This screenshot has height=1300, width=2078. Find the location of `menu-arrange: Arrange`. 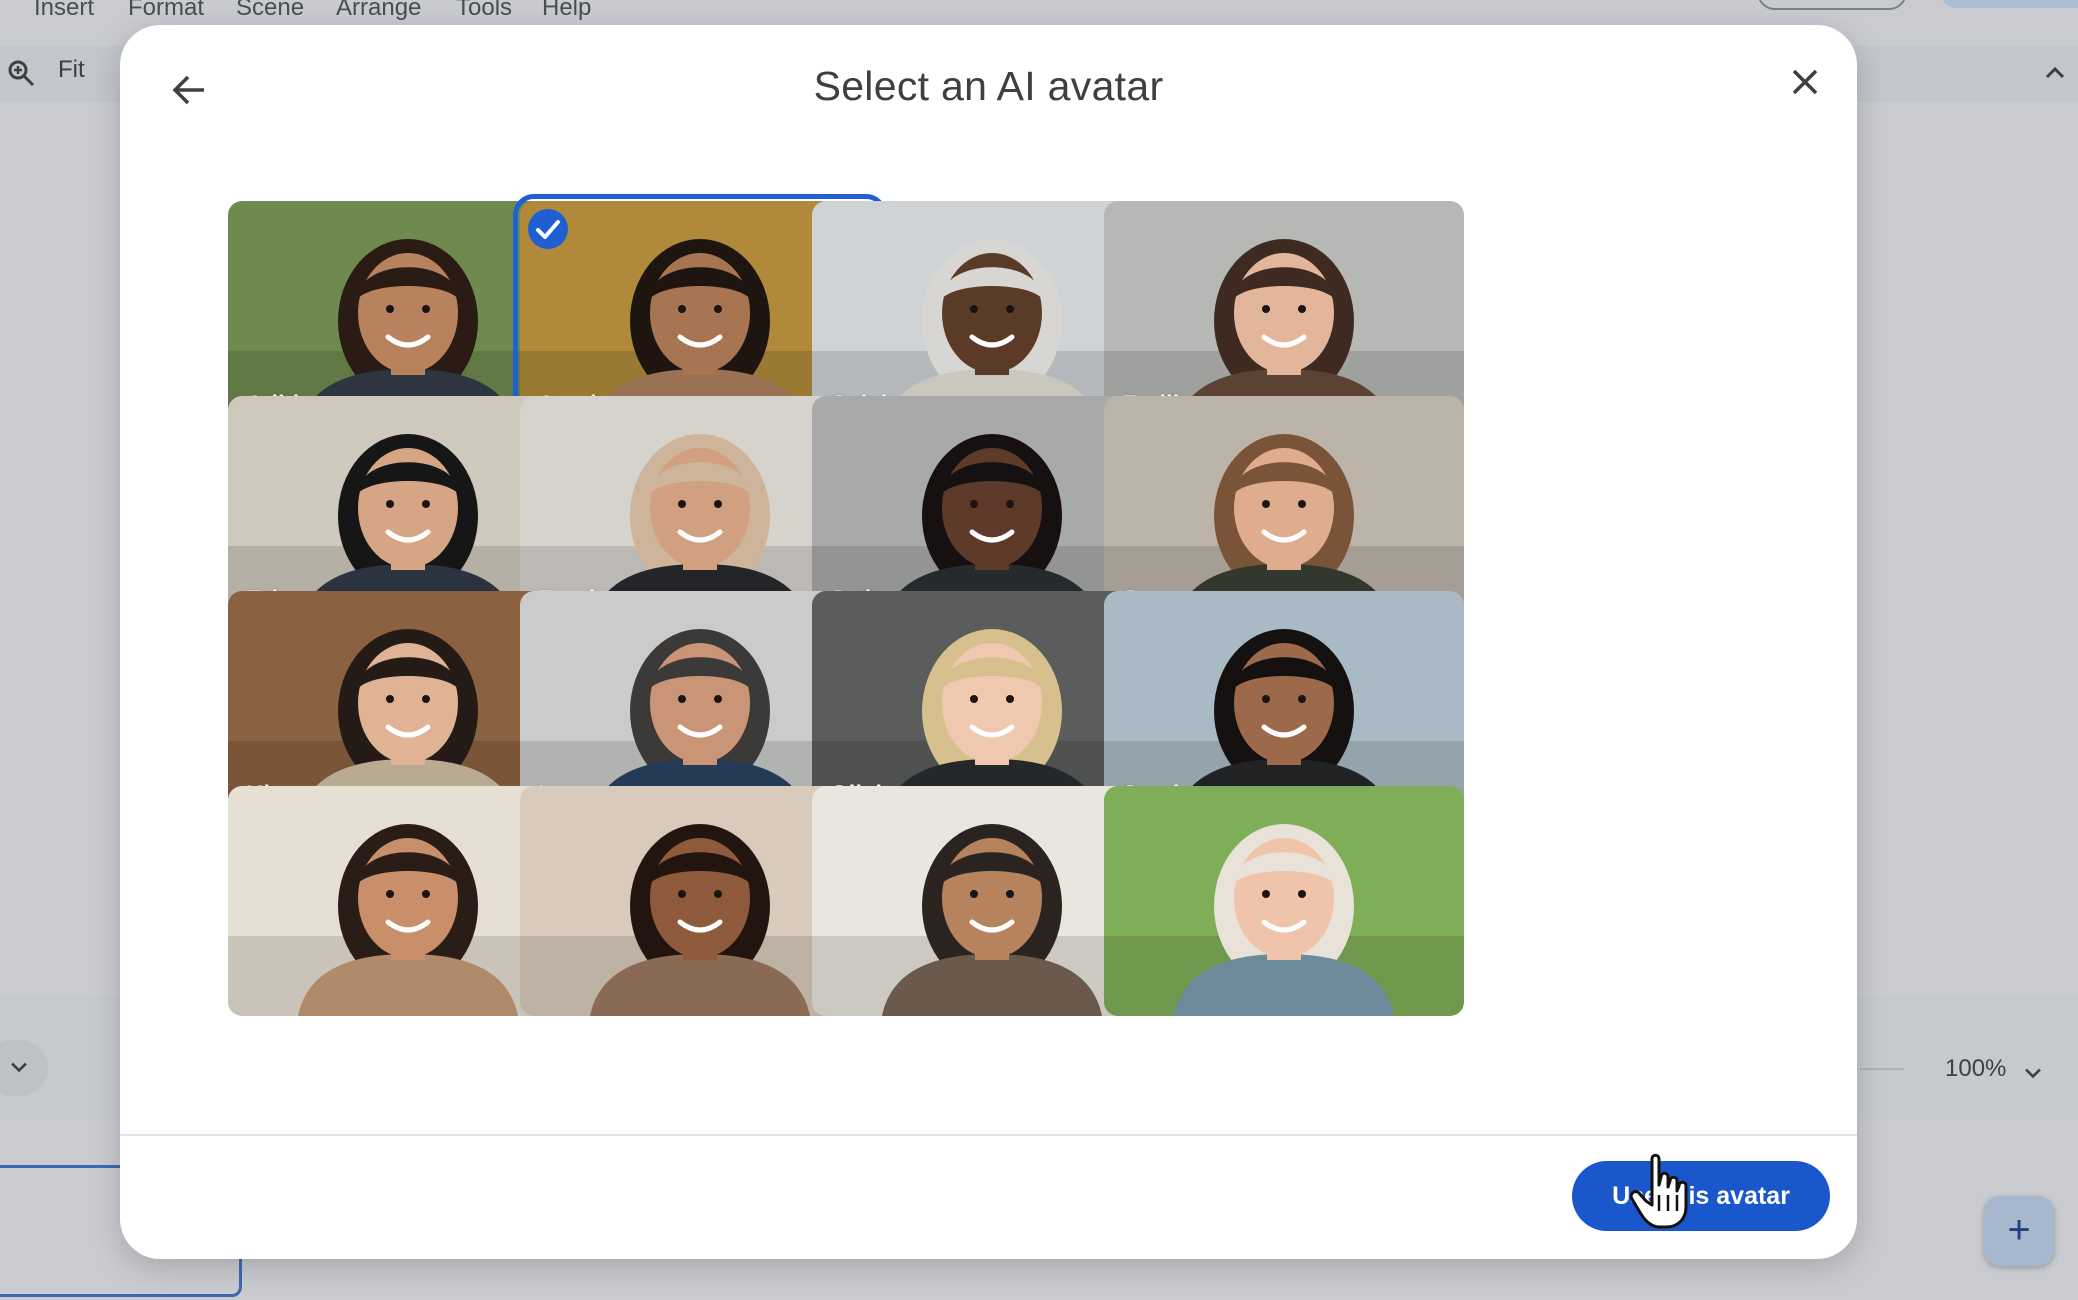

menu-arrange: Arrange is located at coordinates (378, 11).